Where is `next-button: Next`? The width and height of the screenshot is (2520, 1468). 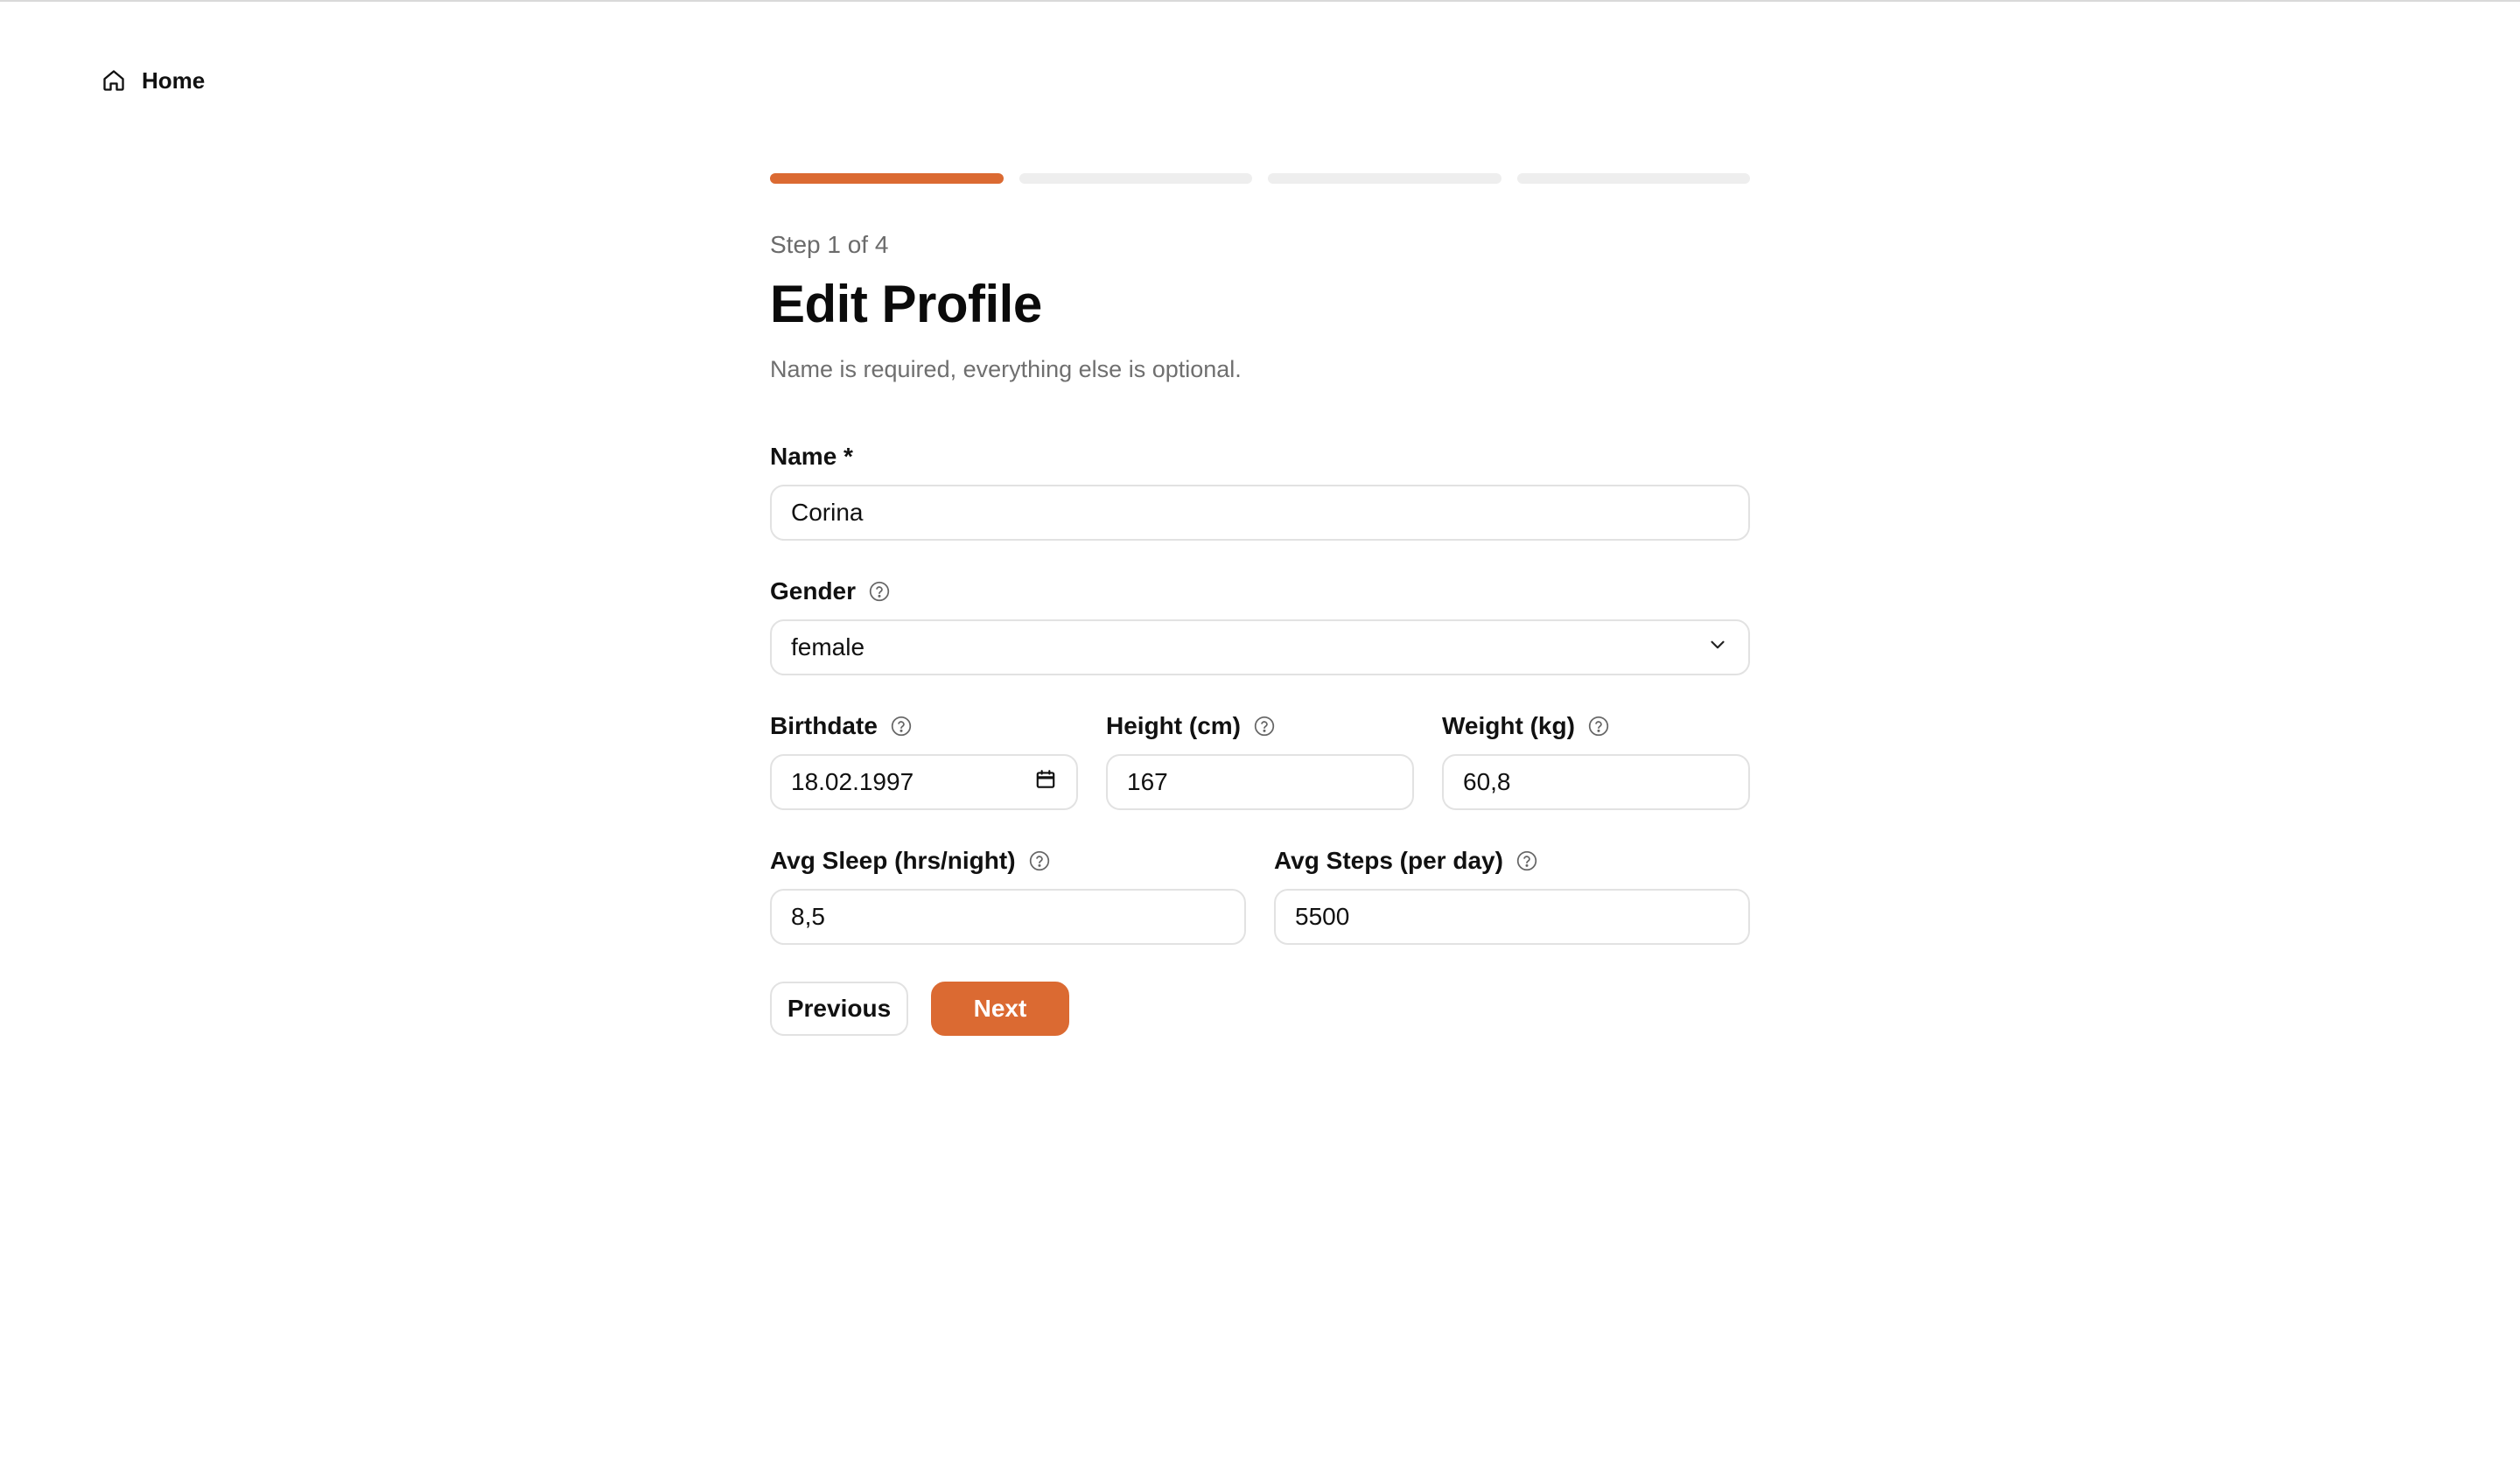
next-button: Next is located at coordinates (1000, 1009).